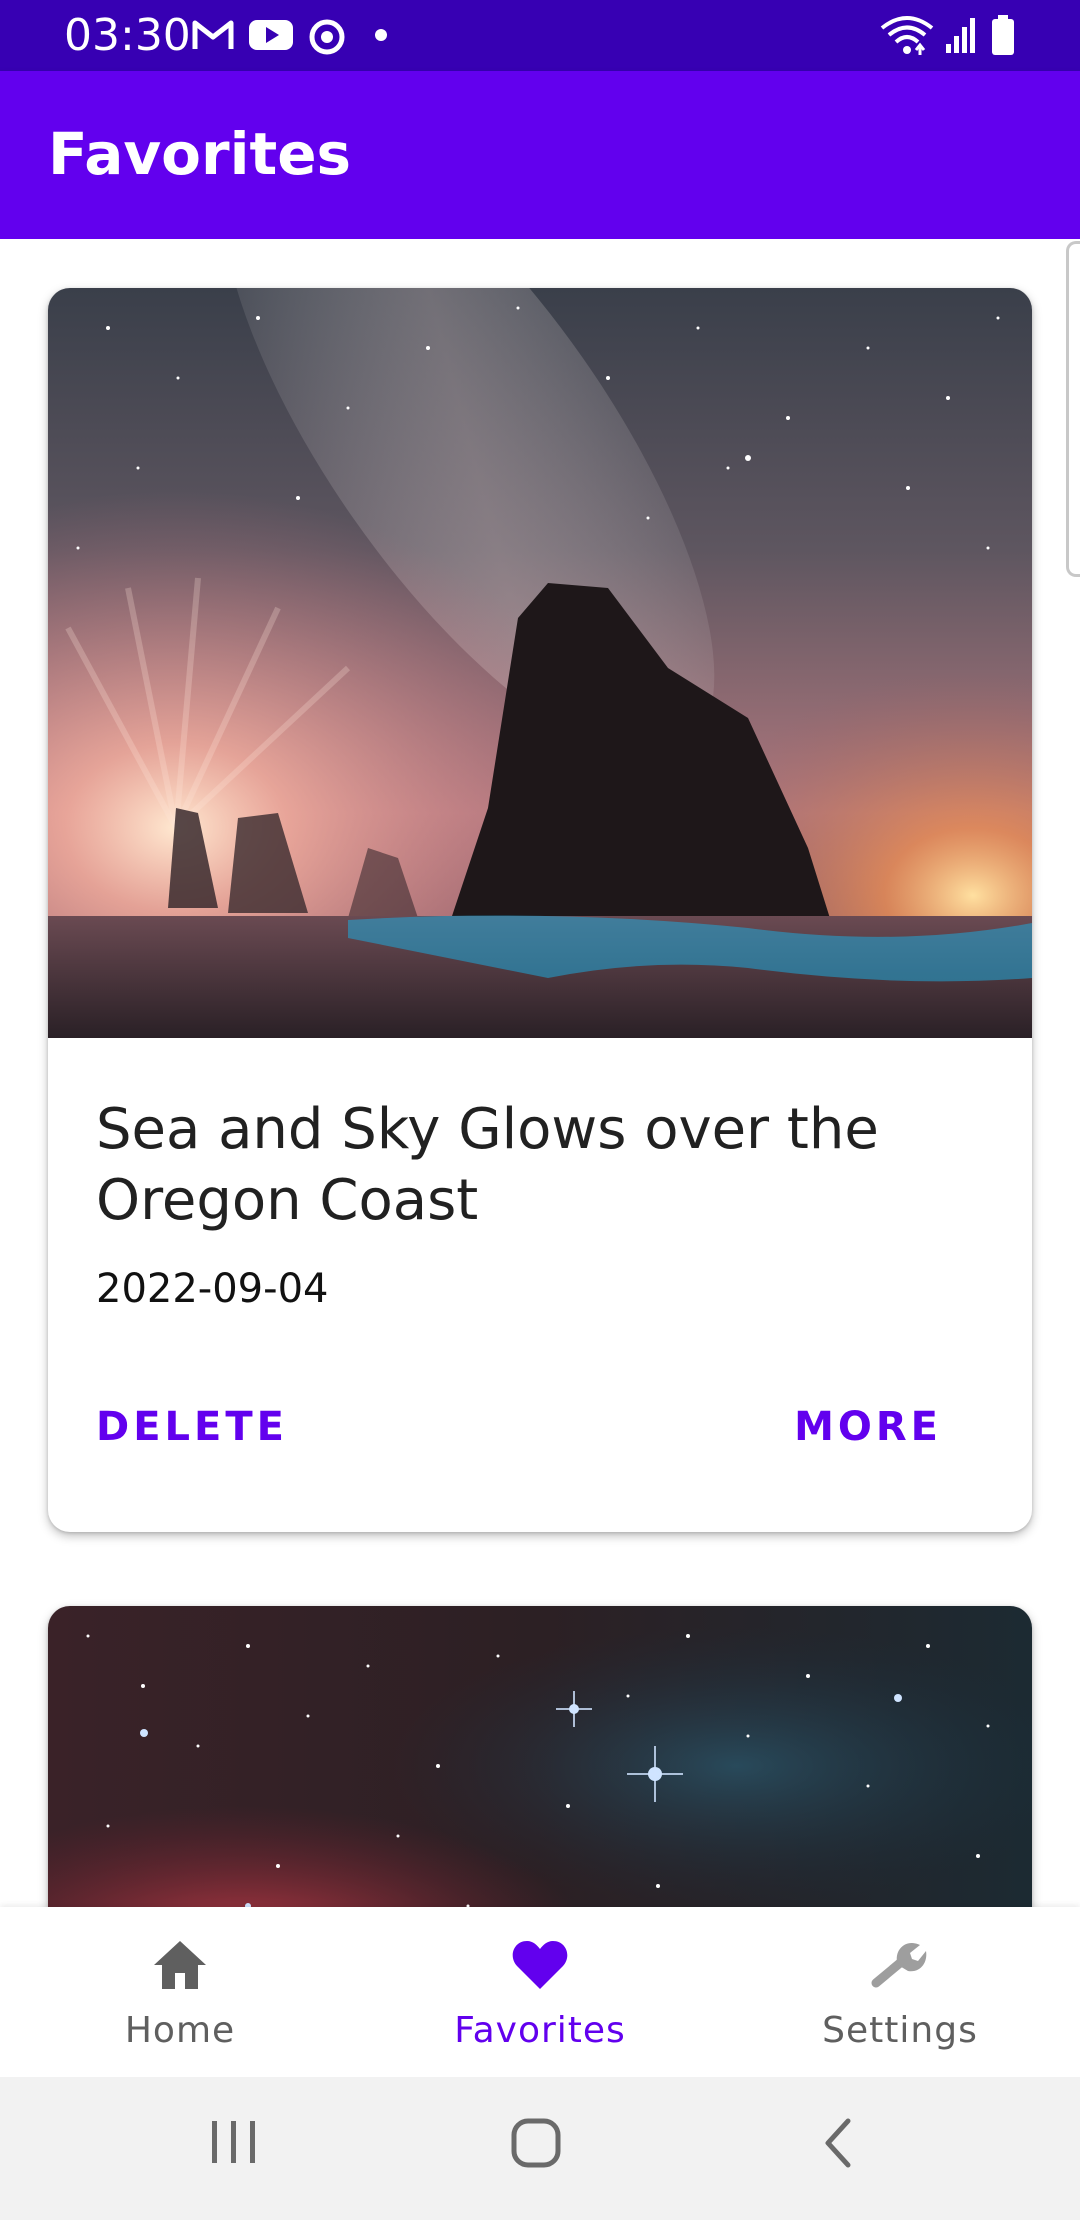  I want to click on delete-button: DELETE, so click(192, 1427).